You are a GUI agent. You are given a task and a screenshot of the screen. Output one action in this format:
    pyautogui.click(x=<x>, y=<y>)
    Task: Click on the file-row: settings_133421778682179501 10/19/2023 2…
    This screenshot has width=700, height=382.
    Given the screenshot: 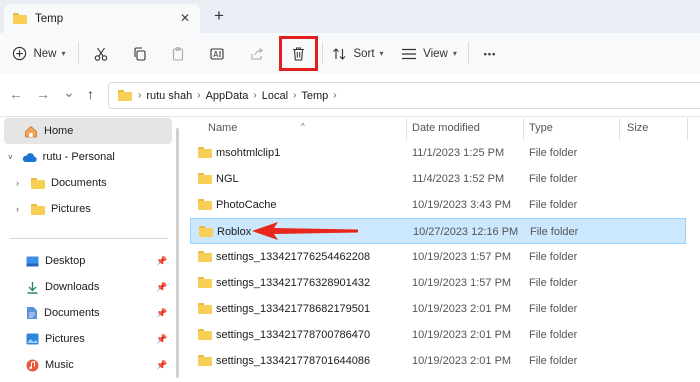 What is the action you would take?
    pyautogui.click(x=438, y=309)
    